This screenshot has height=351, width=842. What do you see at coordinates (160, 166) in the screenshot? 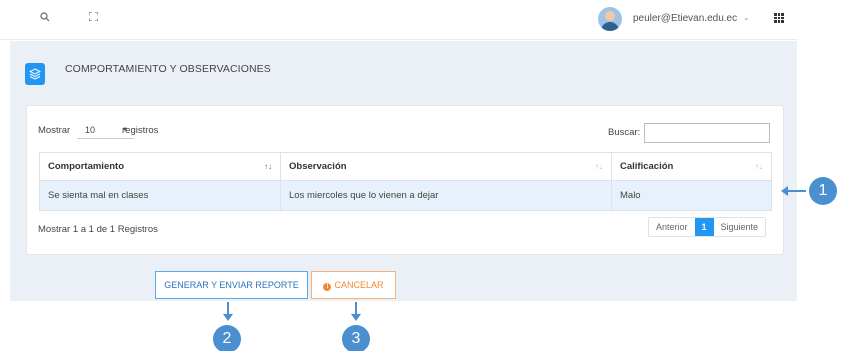
I see `column-header-comportamiento: Comportamiento ↑↓` at bounding box center [160, 166].